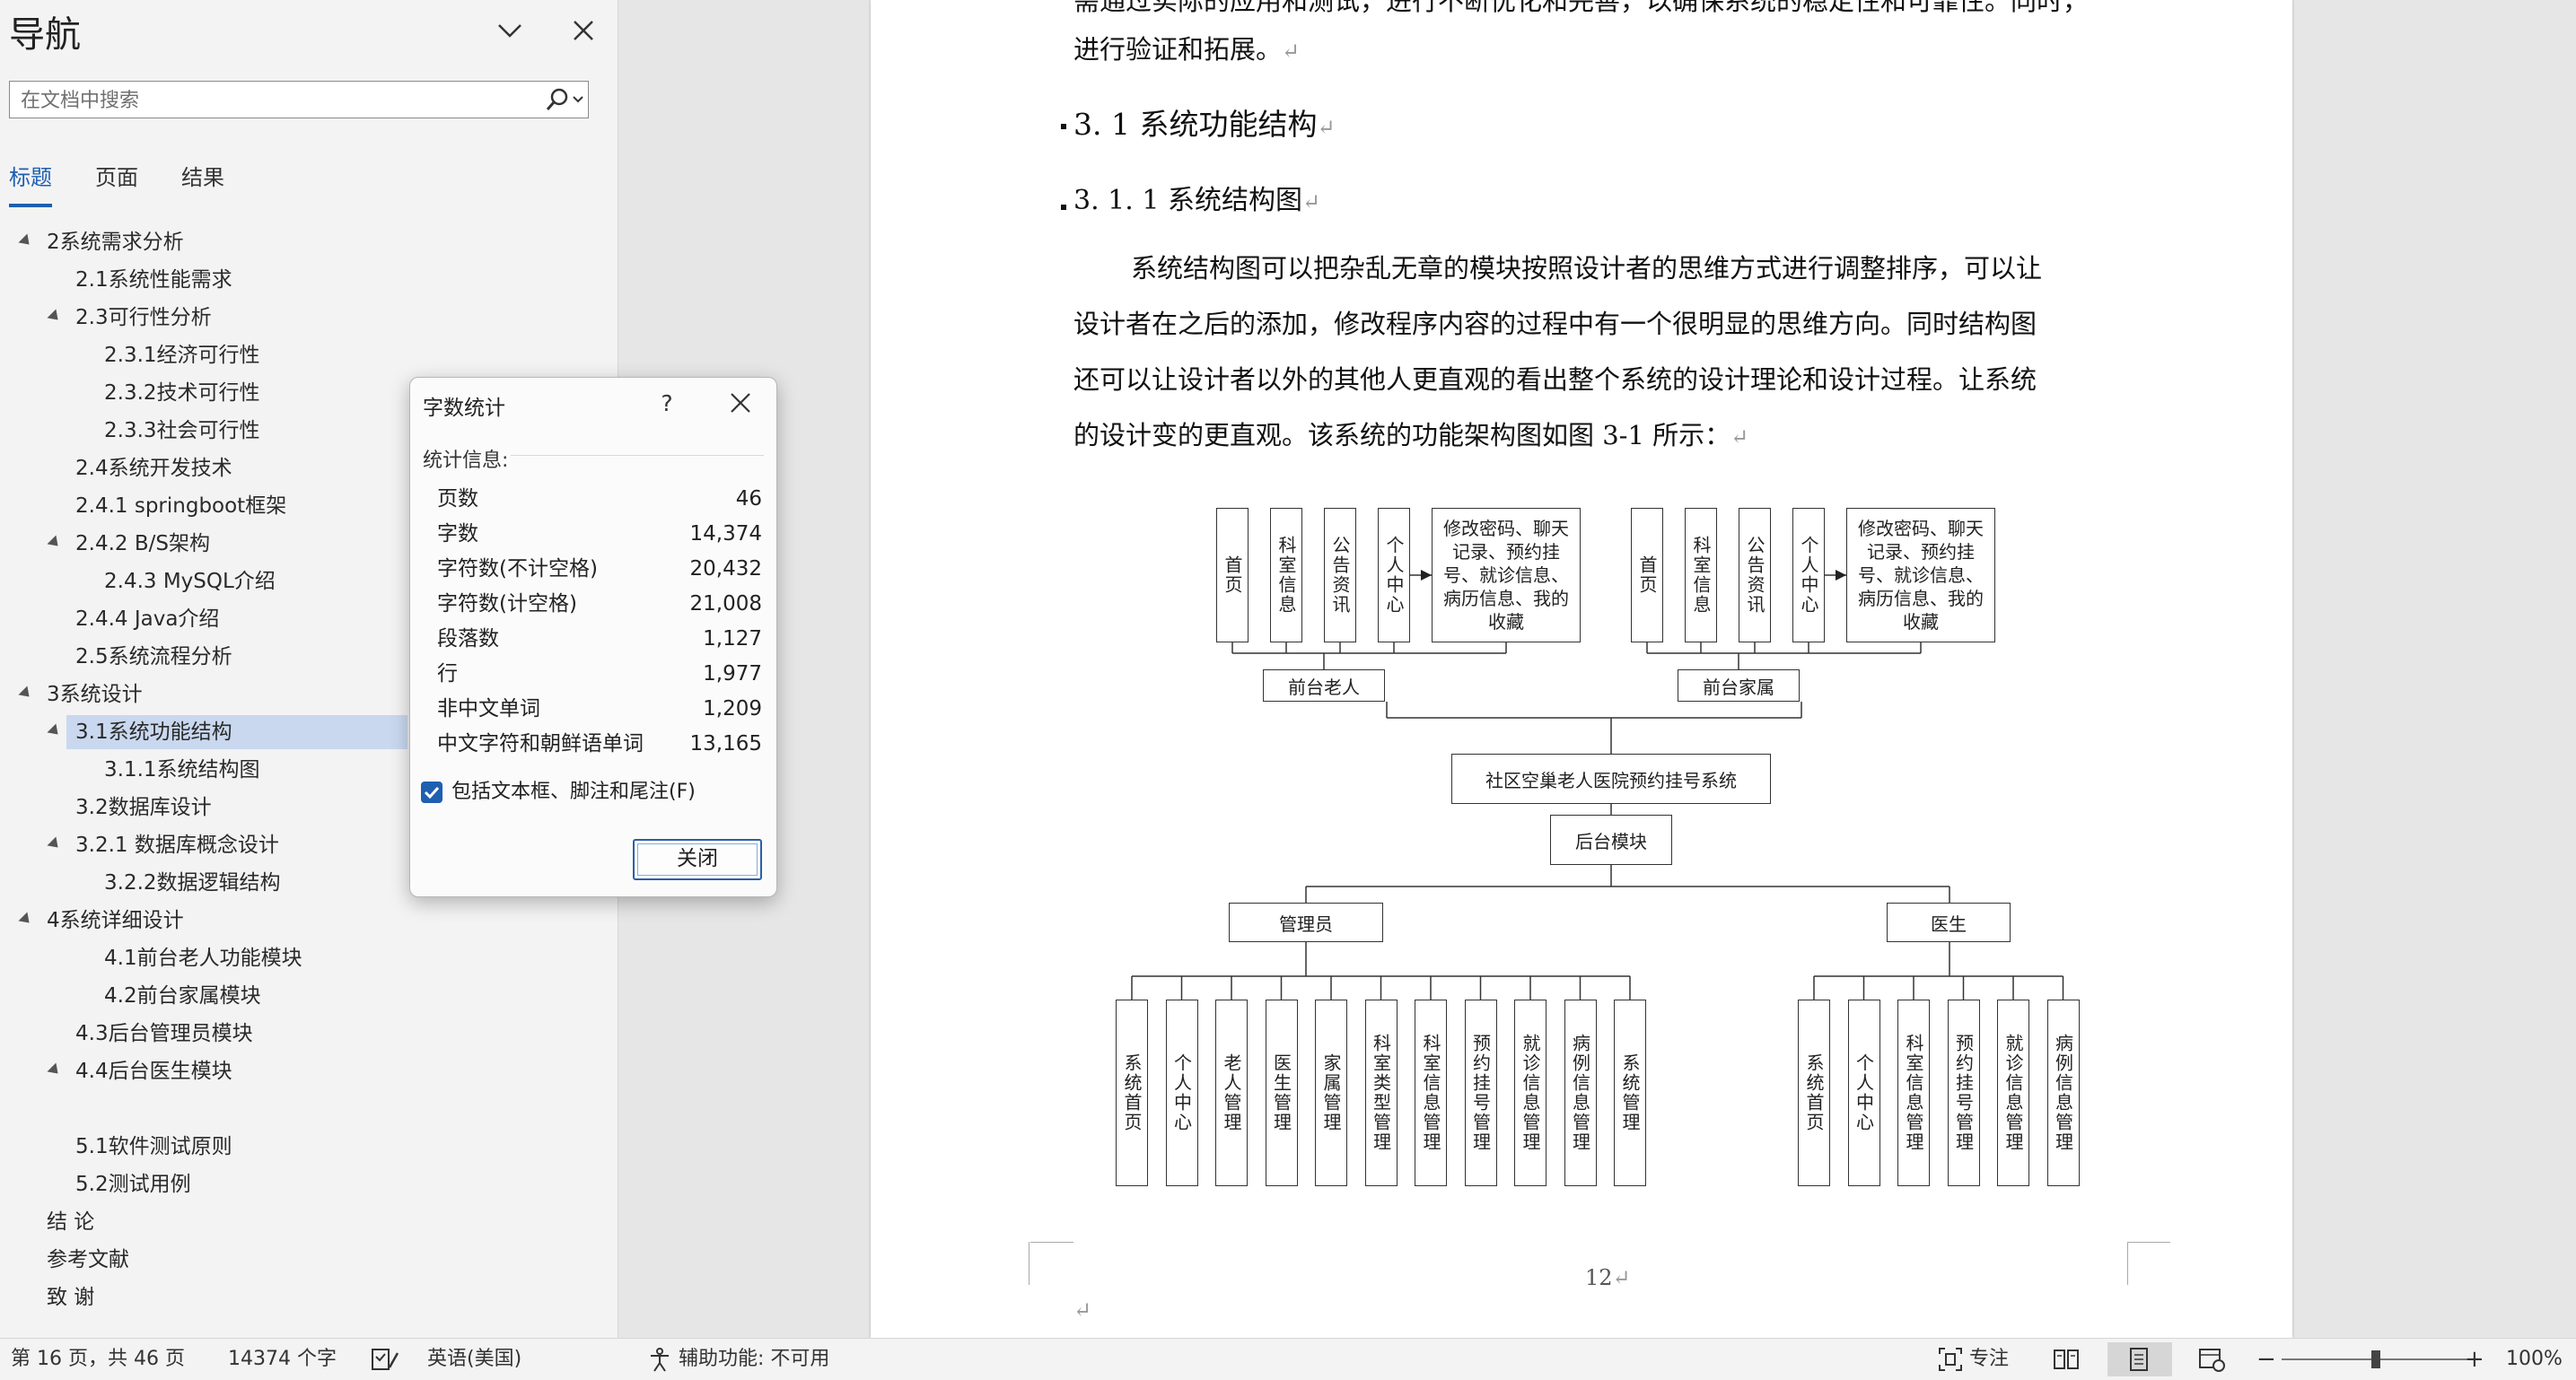 The width and height of the screenshot is (2576, 1380). What do you see at coordinates (1530, 1093) in the screenshot?
I see `admin-module-box: 就诊信息管理` at bounding box center [1530, 1093].